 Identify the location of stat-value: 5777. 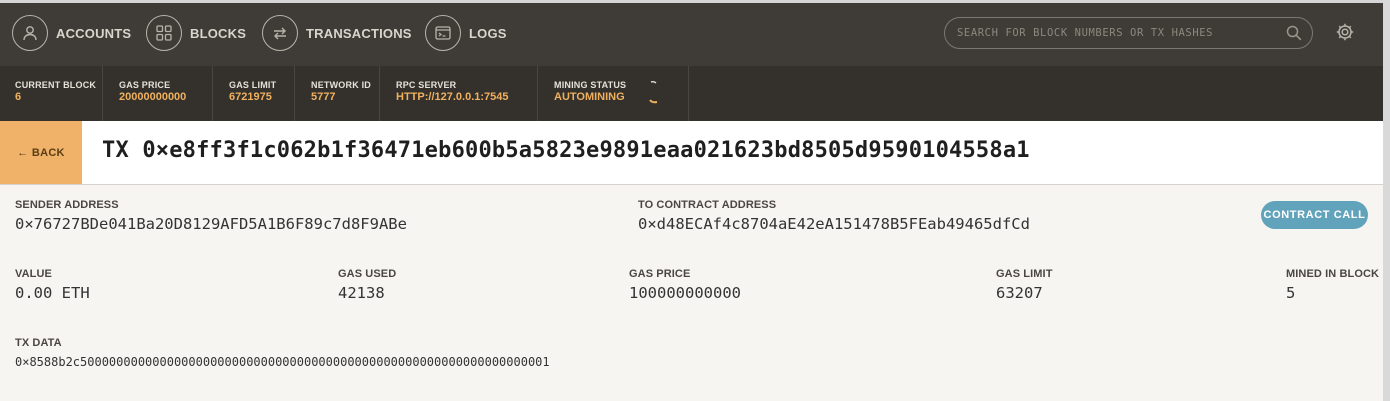
(323, 97).